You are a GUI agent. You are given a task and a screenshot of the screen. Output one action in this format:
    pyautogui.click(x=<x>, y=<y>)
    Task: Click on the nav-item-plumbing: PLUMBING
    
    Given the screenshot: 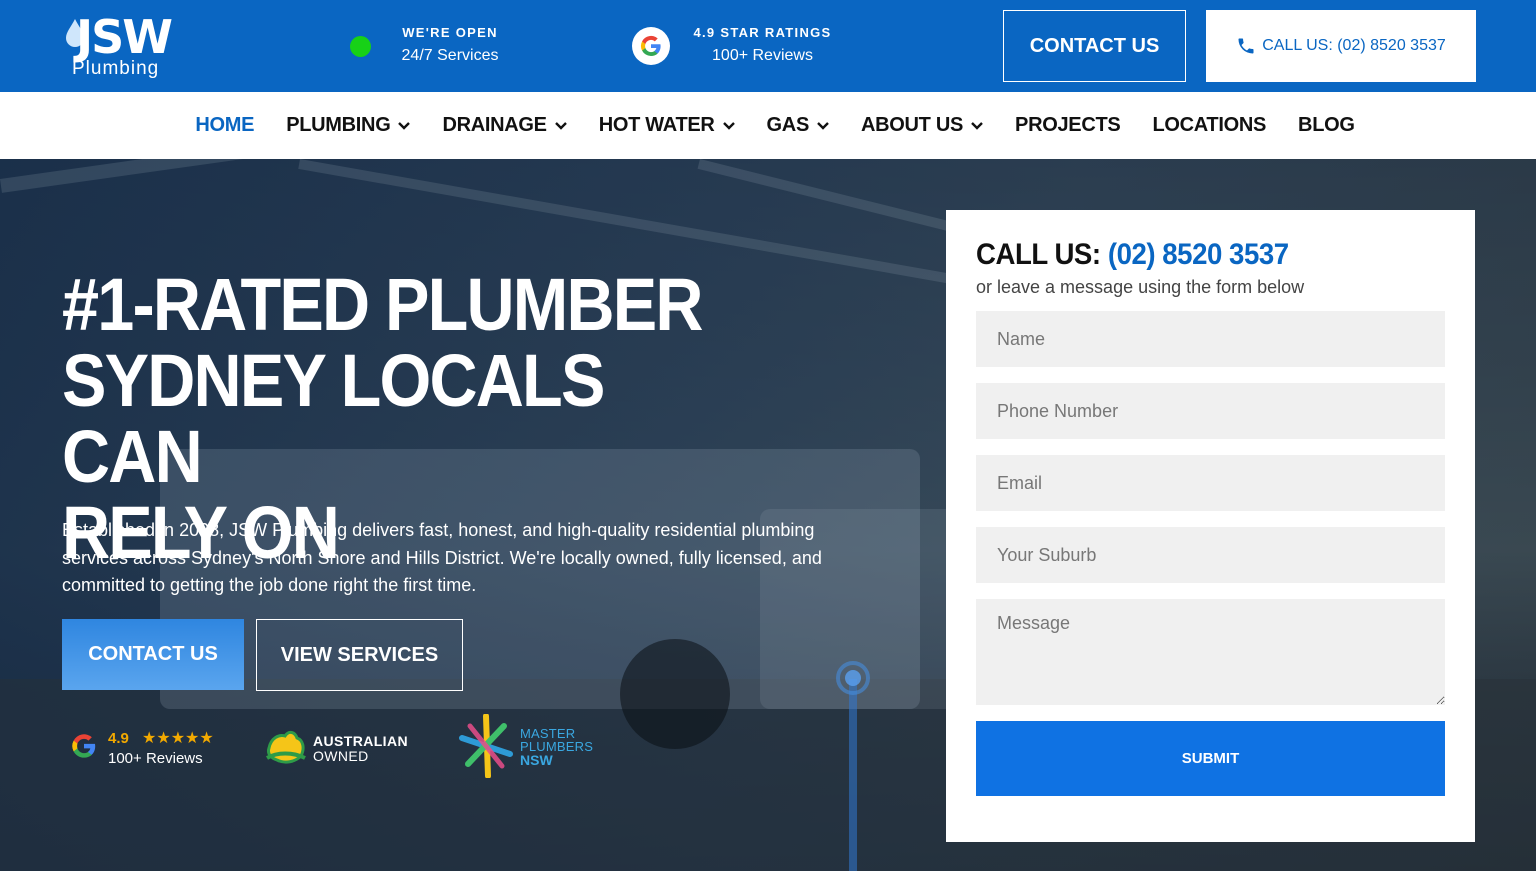 What is the action you would take?
    pyautogui.click(x=348, y=125)
    